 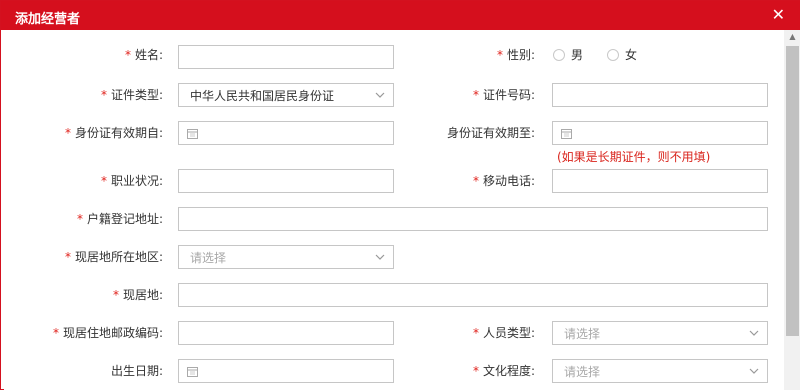 I want to click on person-type-select: 请选择, so click(x=660, y=333).